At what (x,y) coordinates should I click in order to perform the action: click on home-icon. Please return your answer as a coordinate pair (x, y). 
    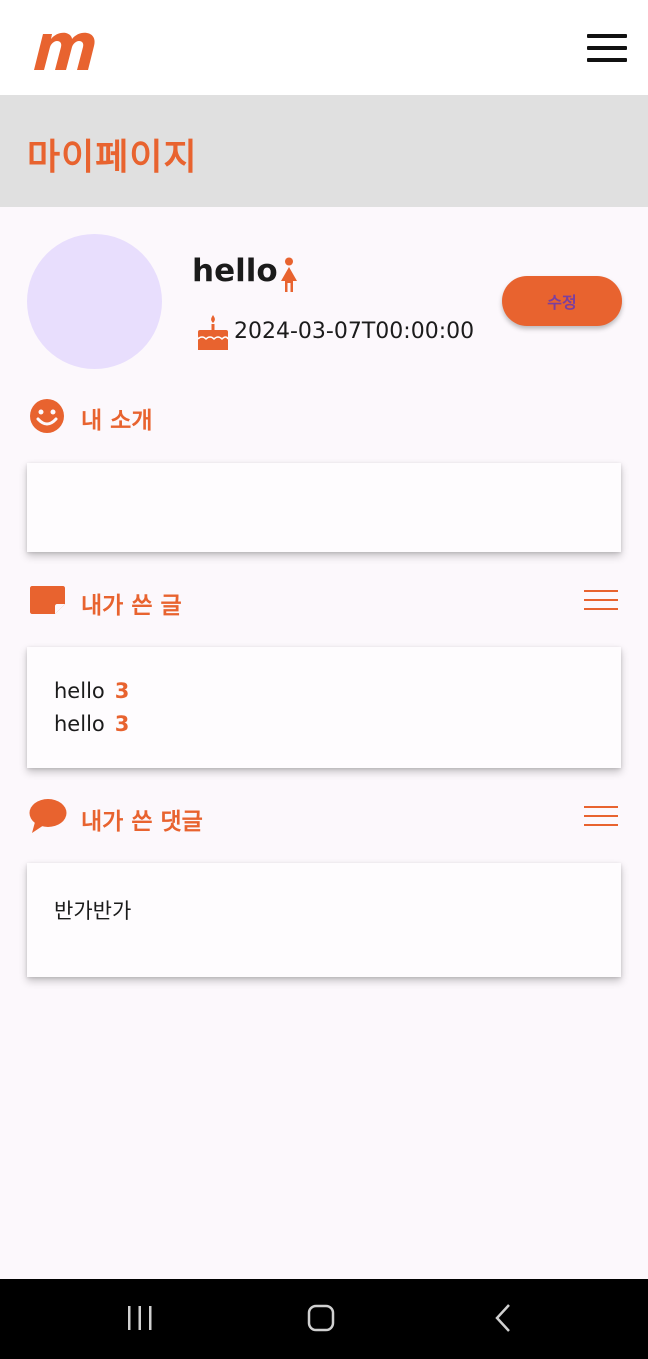
    Looking at the image, I should click on (321, 1318).